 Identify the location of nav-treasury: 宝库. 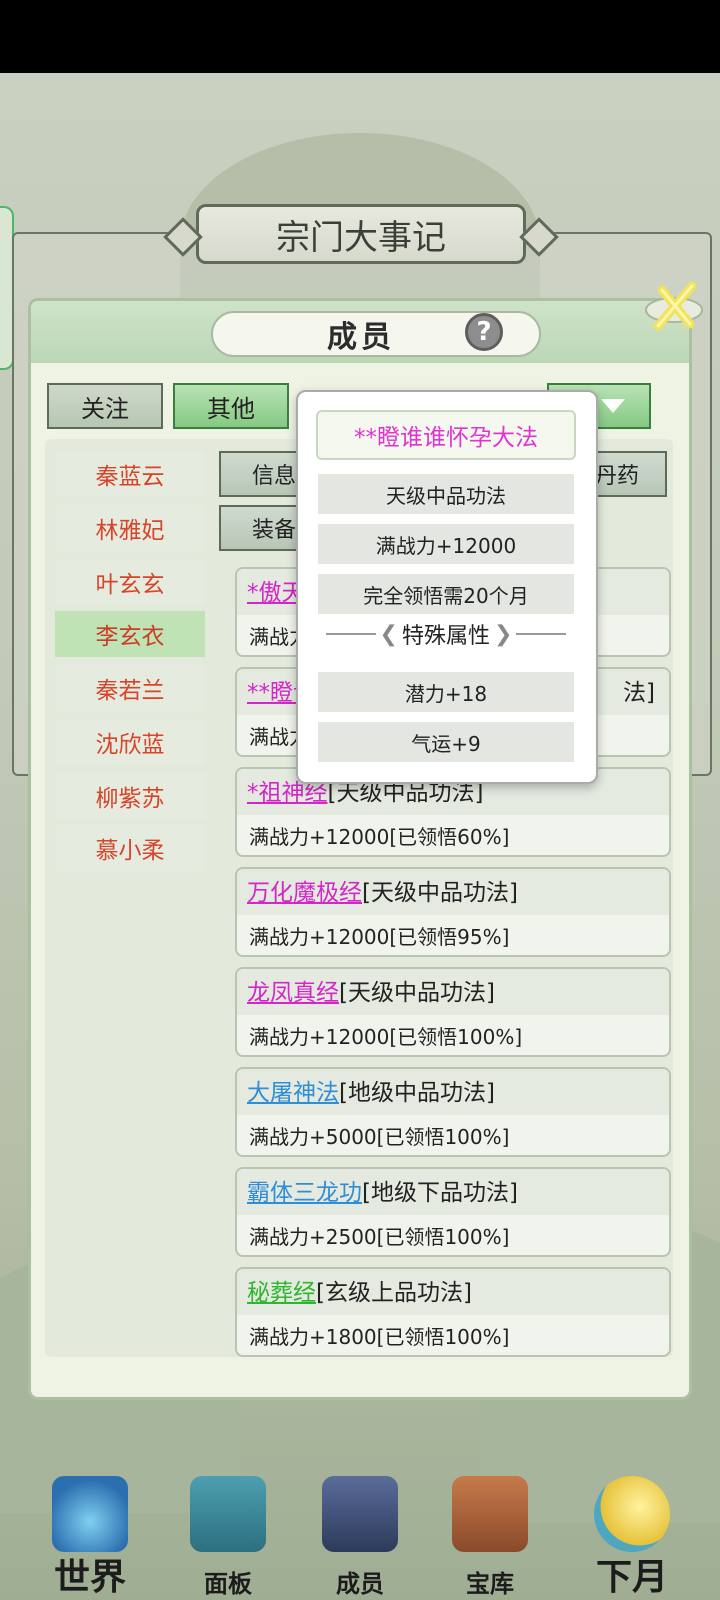
(490, 1520).